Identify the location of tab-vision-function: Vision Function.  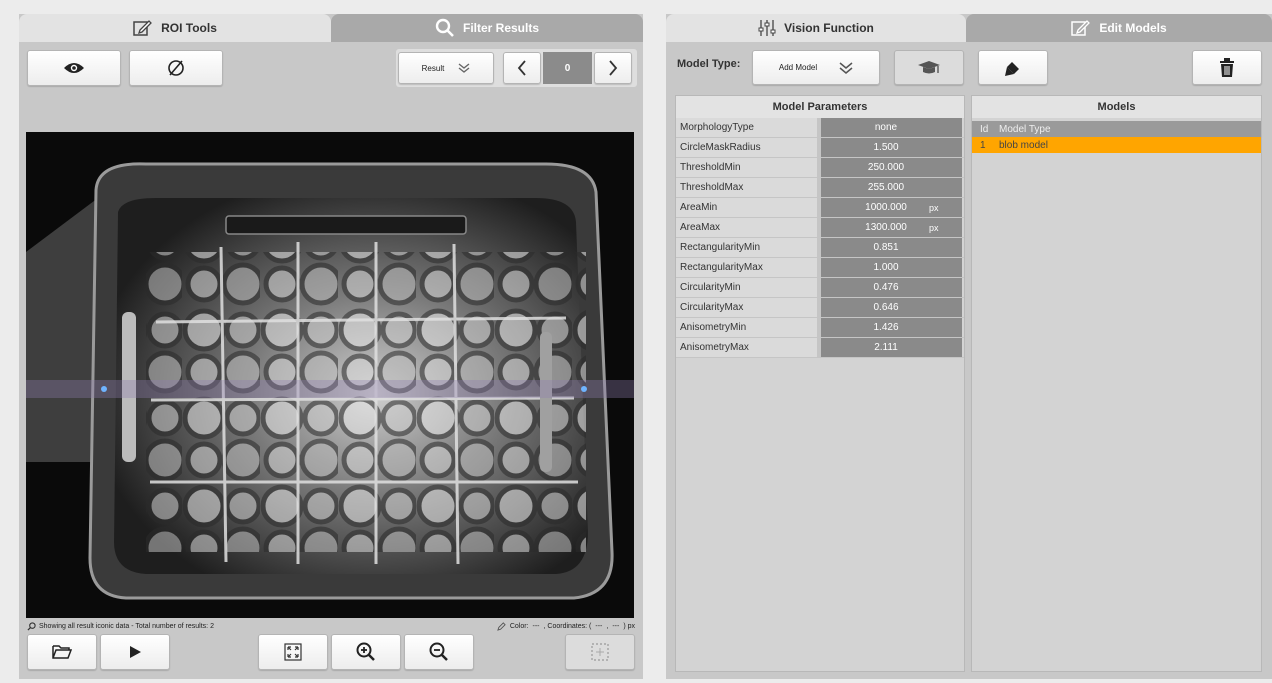
(816, 28).